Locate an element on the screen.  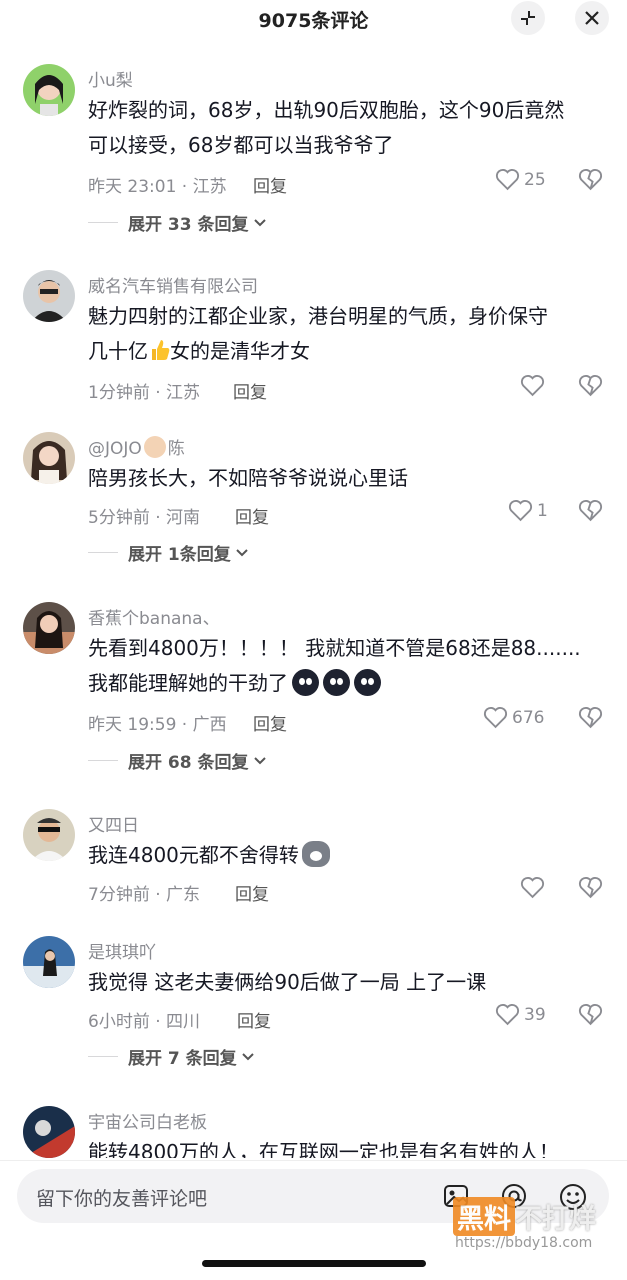
expand-replies-button: 展开 7 条回复 is located at coordinates (171, 1056).